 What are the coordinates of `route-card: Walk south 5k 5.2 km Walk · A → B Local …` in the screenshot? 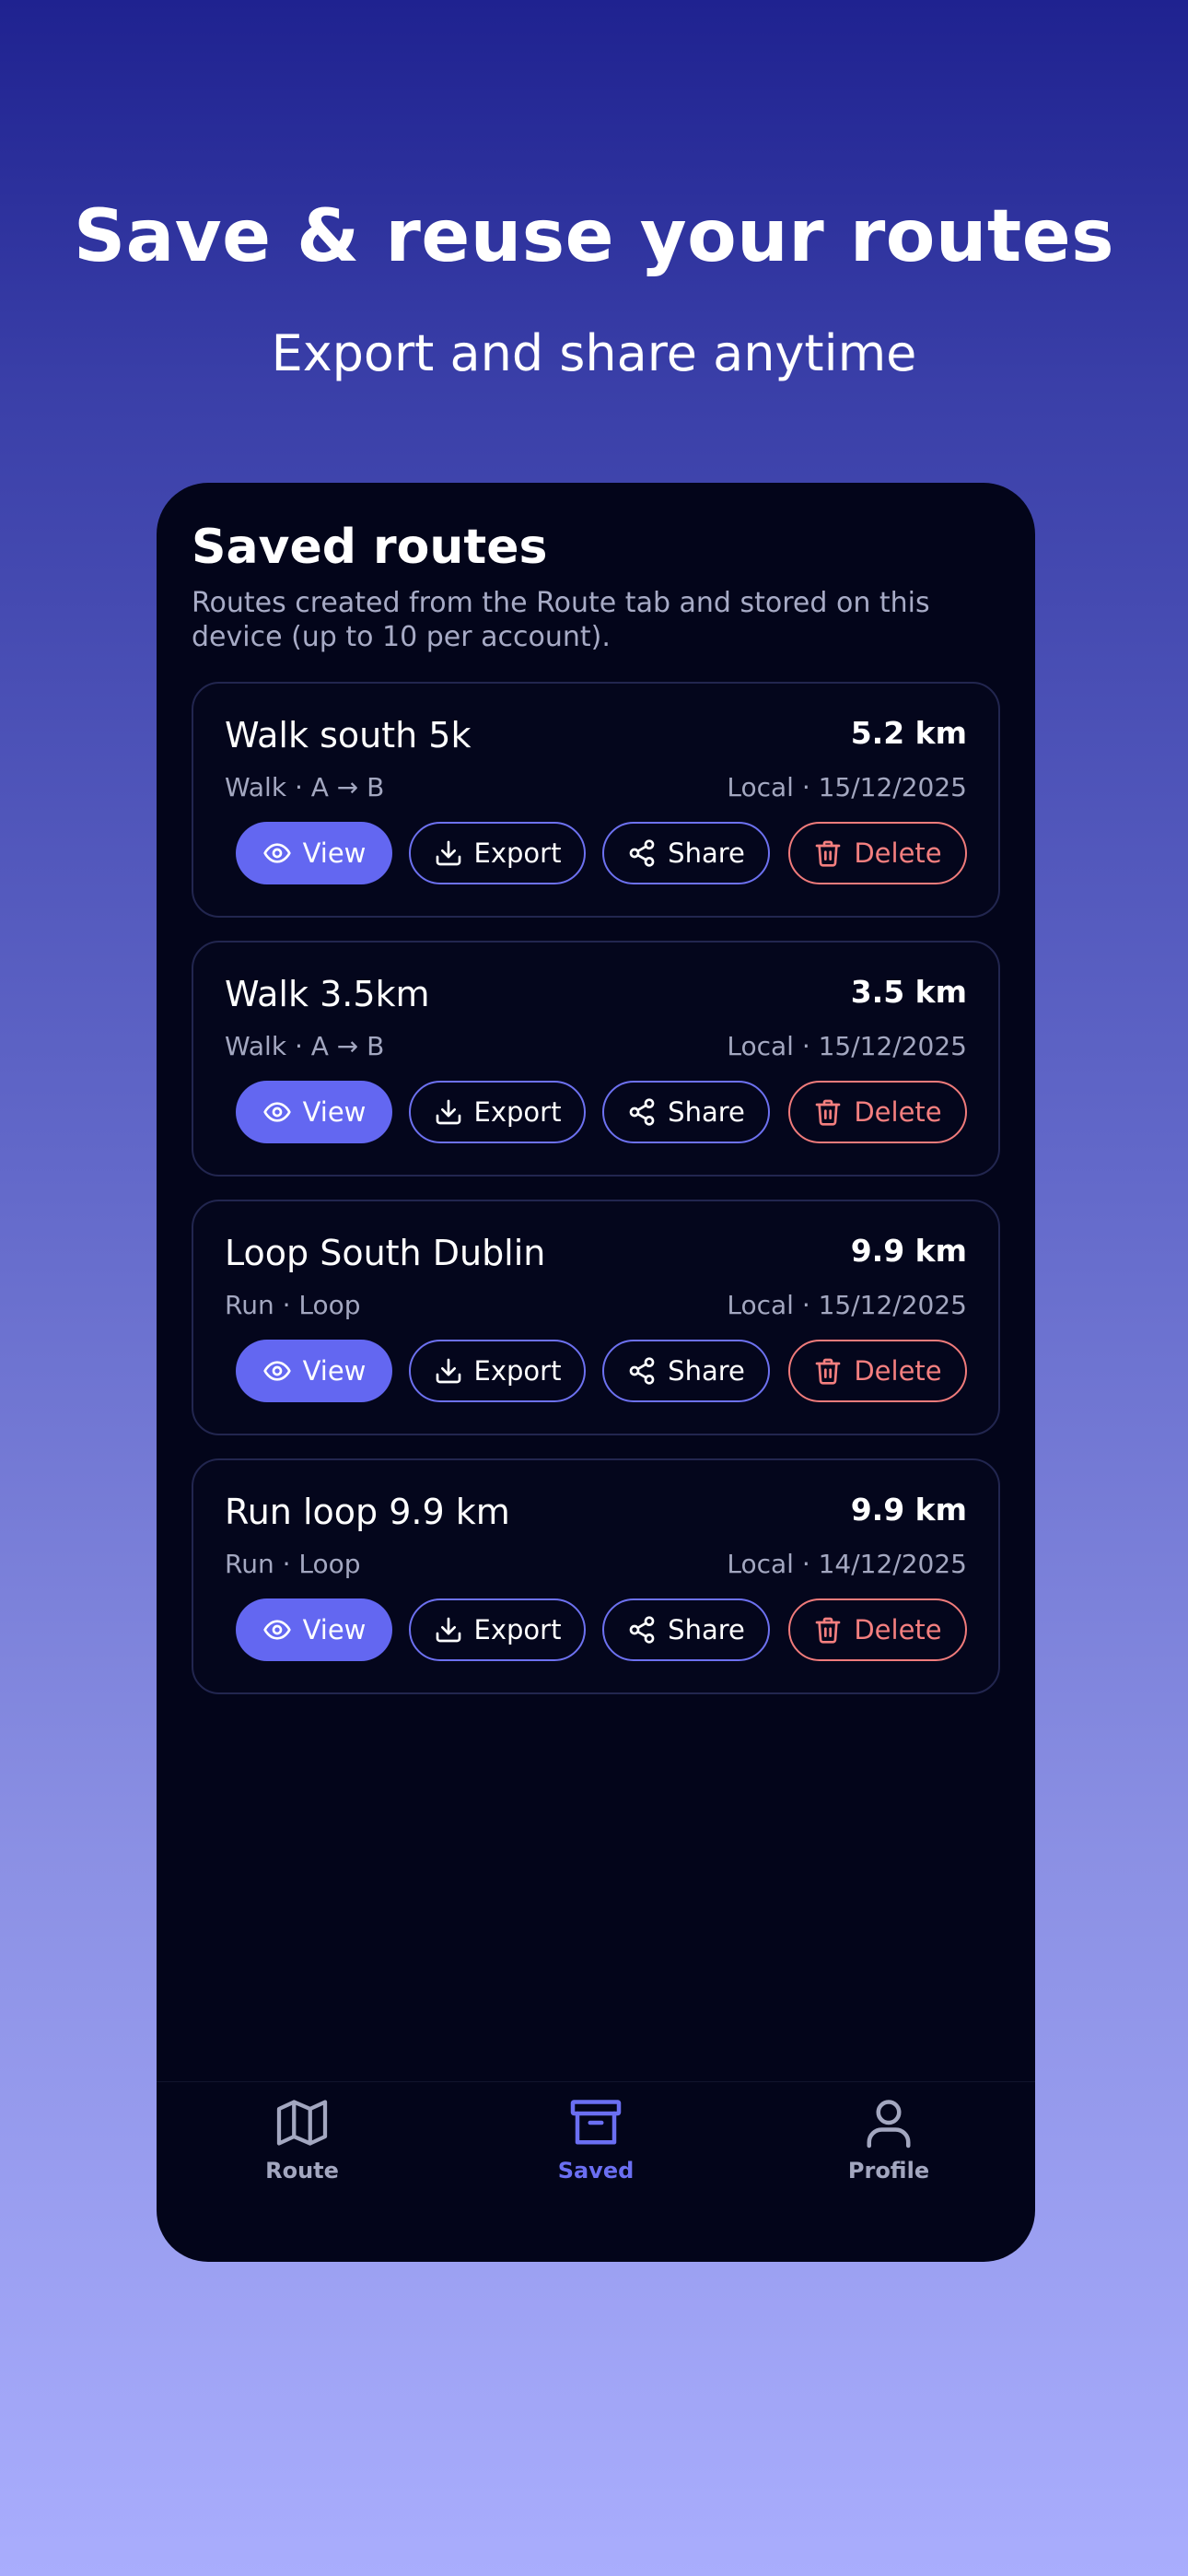 It's located at (596, 800).